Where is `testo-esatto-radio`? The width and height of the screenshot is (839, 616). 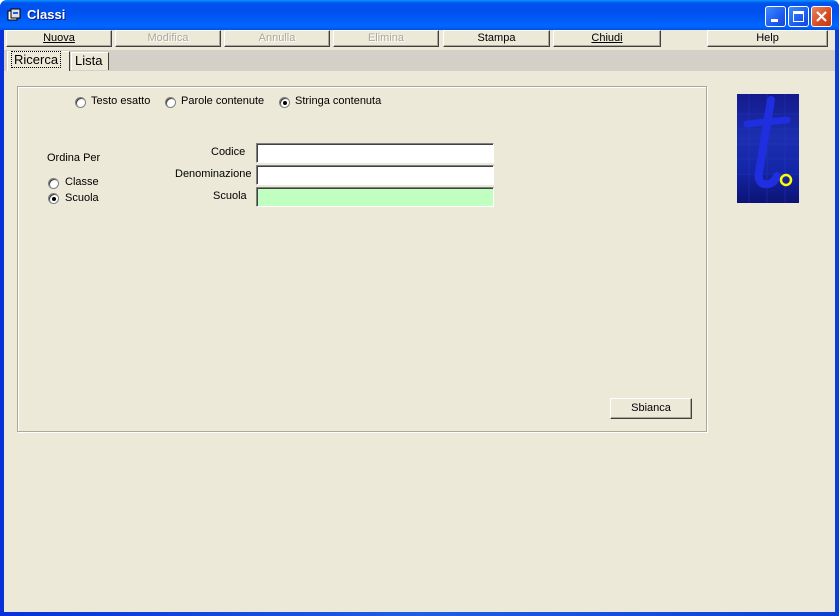
testo-esatto-radio is located at coordinates (80, 102).